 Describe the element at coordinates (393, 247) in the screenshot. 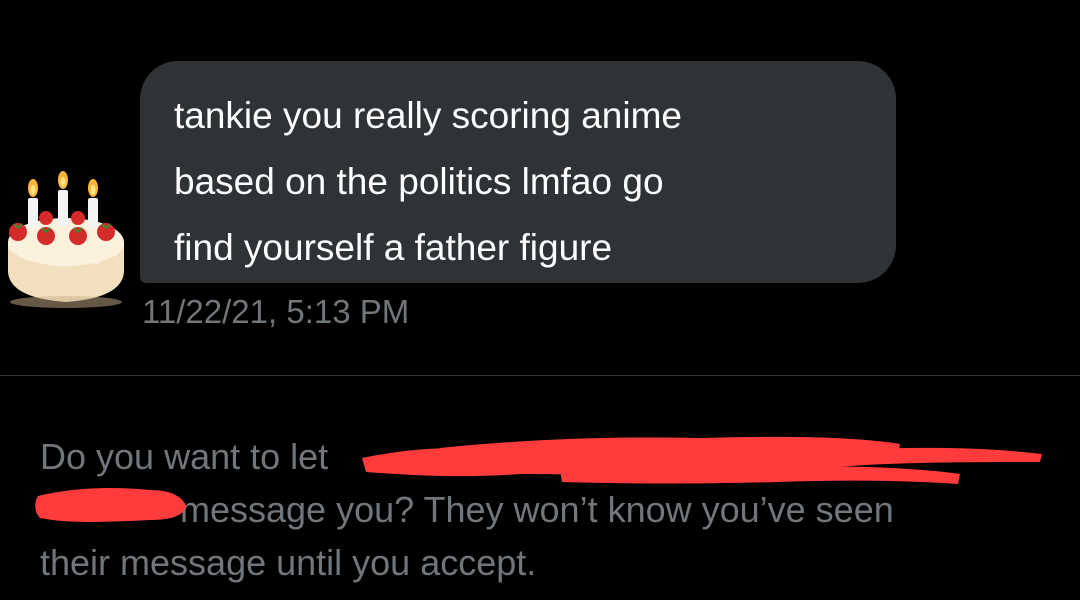

I see `message-text-line: find yourself a father figure` at that location.